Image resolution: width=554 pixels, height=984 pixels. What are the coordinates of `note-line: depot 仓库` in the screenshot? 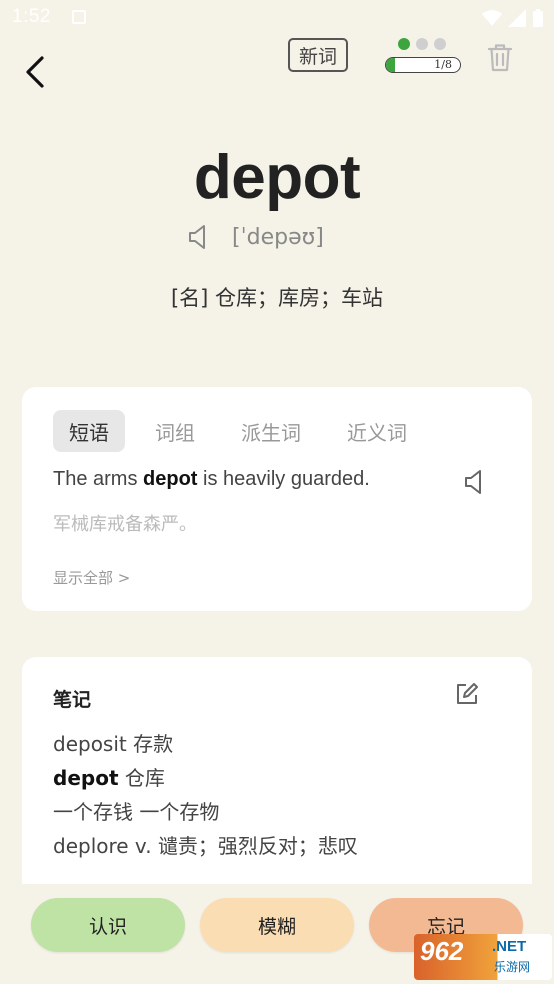 It's located at (109, 778).